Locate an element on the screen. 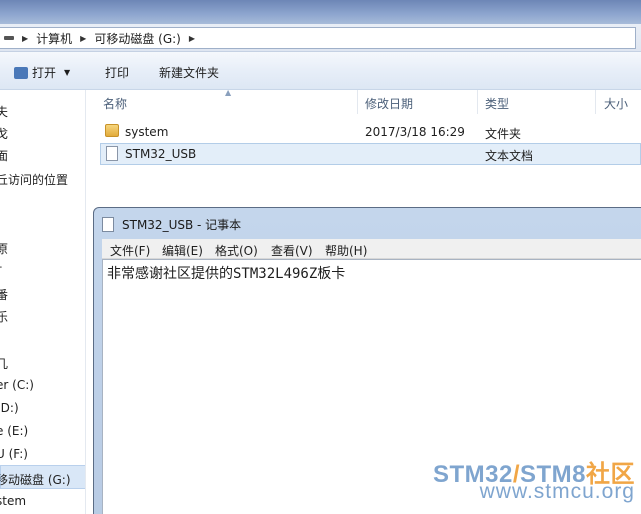 Image resolution: width=641 pixels, height=514 pixels. open-label: 打开 is located at coordinates (44, 73).